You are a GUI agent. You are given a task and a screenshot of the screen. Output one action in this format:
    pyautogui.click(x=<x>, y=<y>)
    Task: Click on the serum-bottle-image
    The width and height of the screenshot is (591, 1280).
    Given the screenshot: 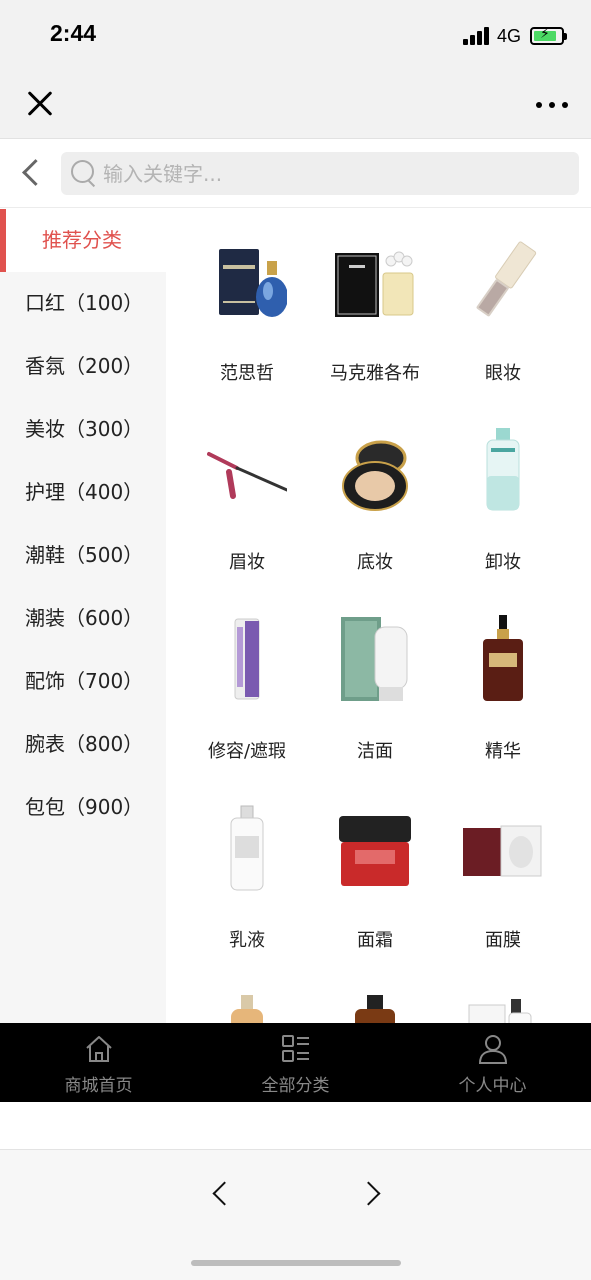 What is the action you would take?
    pyautogui.click(x=503, y=658)
    